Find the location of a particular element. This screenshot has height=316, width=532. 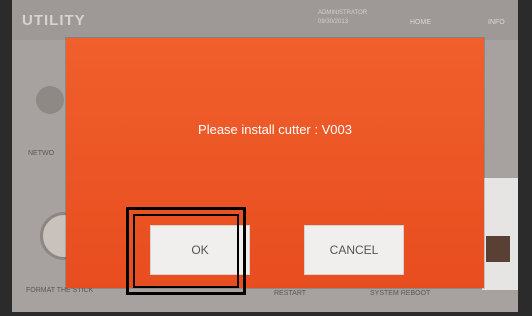

nav-info: INFO is located at coordinates (496, 22).